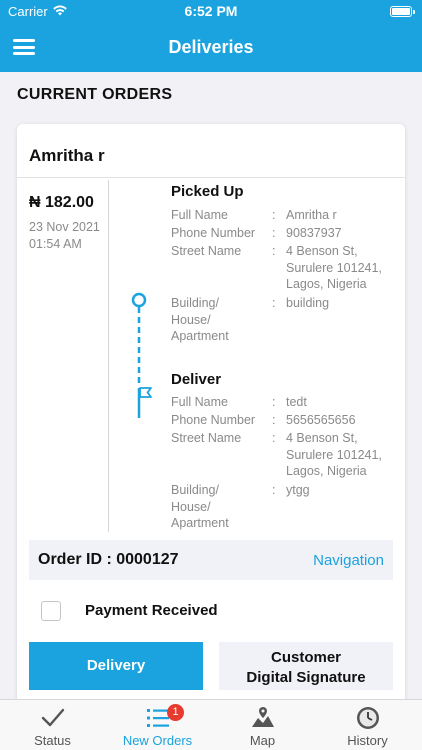 Image resolution: width=422 pixels, height=750 pixels. I want to click on nav-bar: Deliveries, so click(211, 48).